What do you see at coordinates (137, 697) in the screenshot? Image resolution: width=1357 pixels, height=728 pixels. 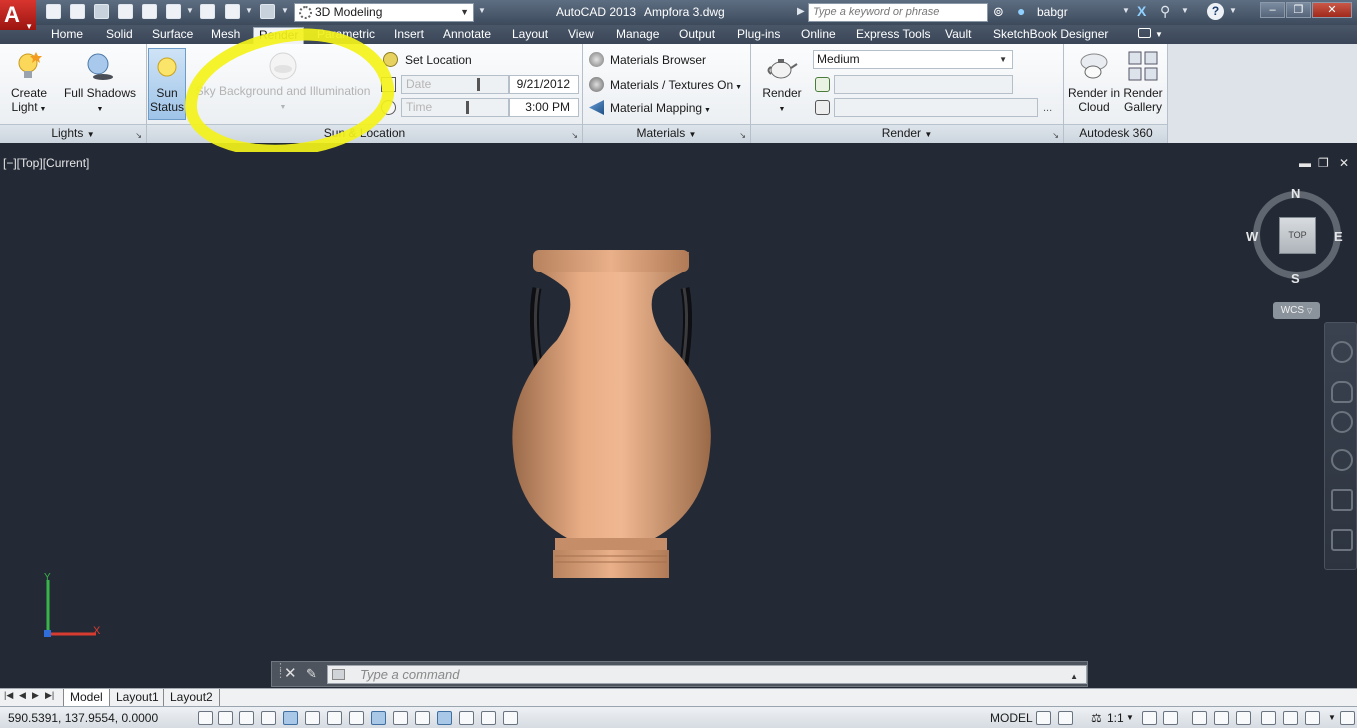 I see `layout-tab-layout1: Layout1` at bounding box center [137, 697].